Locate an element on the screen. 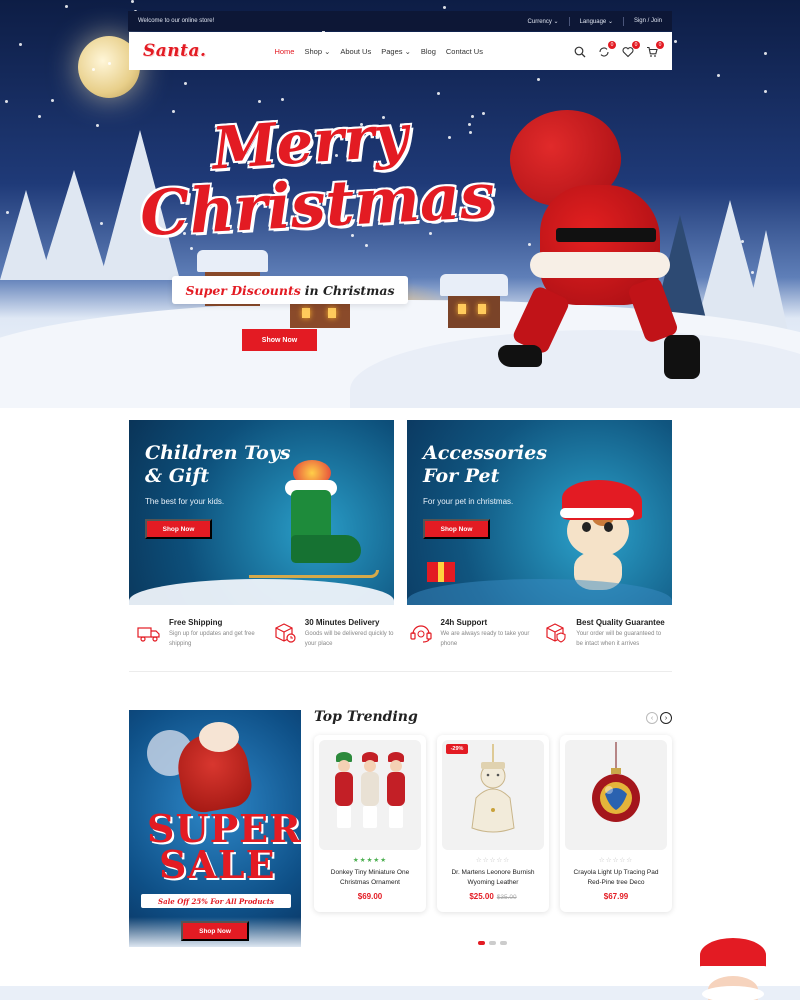 This screenshot has height=1000, width=800. search-icon is located at coordinates (580, 51).